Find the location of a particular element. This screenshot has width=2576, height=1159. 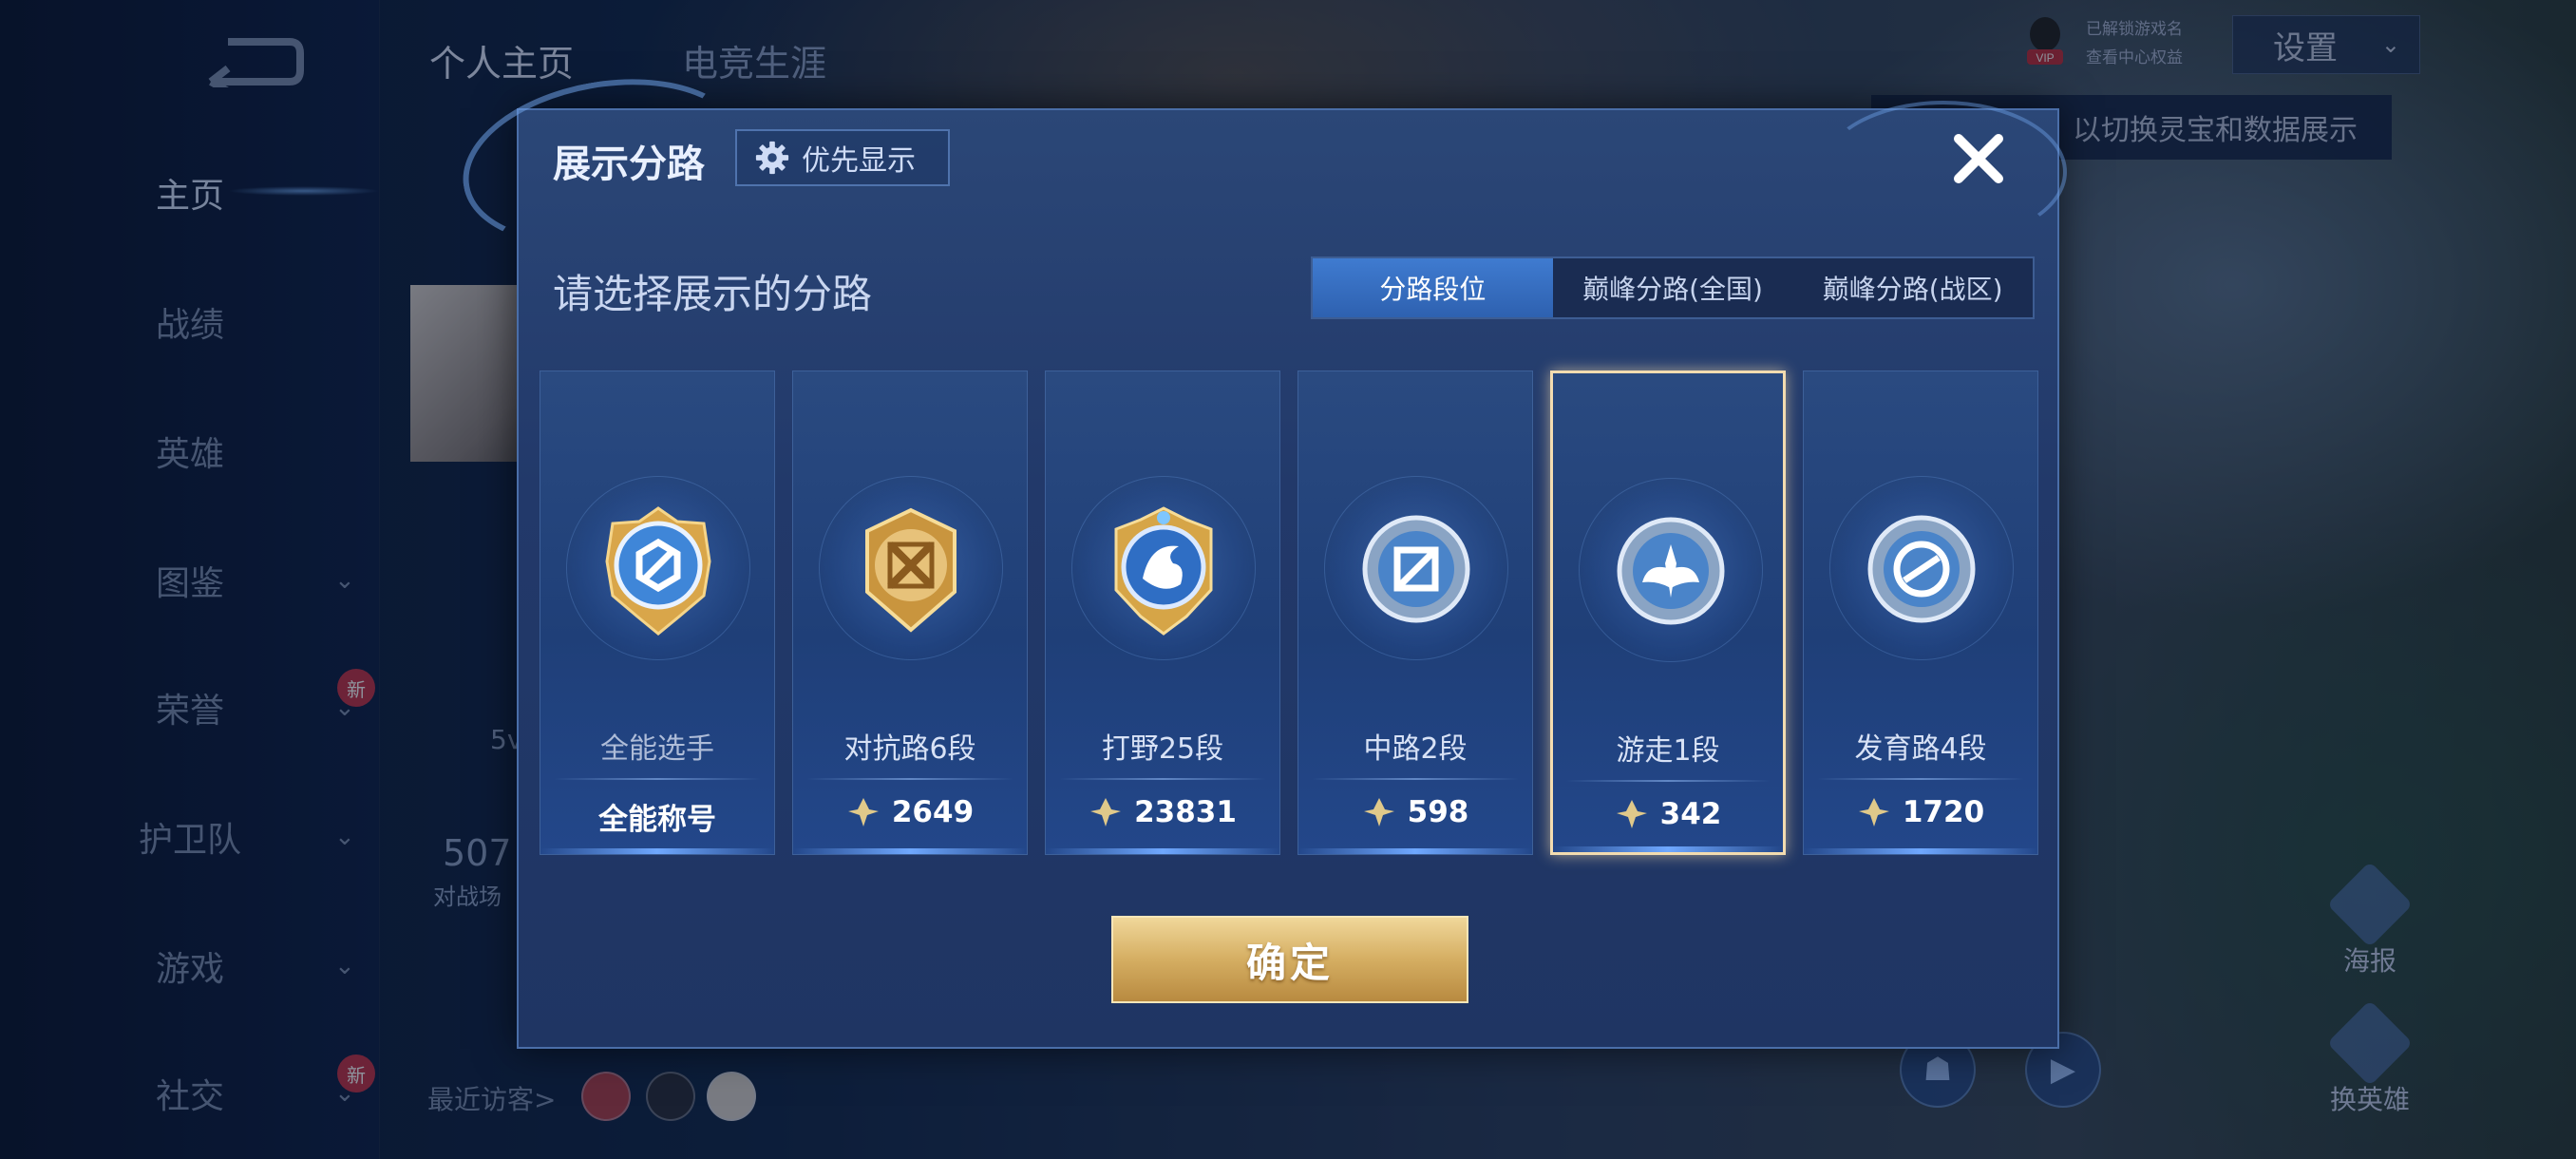

lane-card-value-text: 1720 is located at coordinates (1943, 812).